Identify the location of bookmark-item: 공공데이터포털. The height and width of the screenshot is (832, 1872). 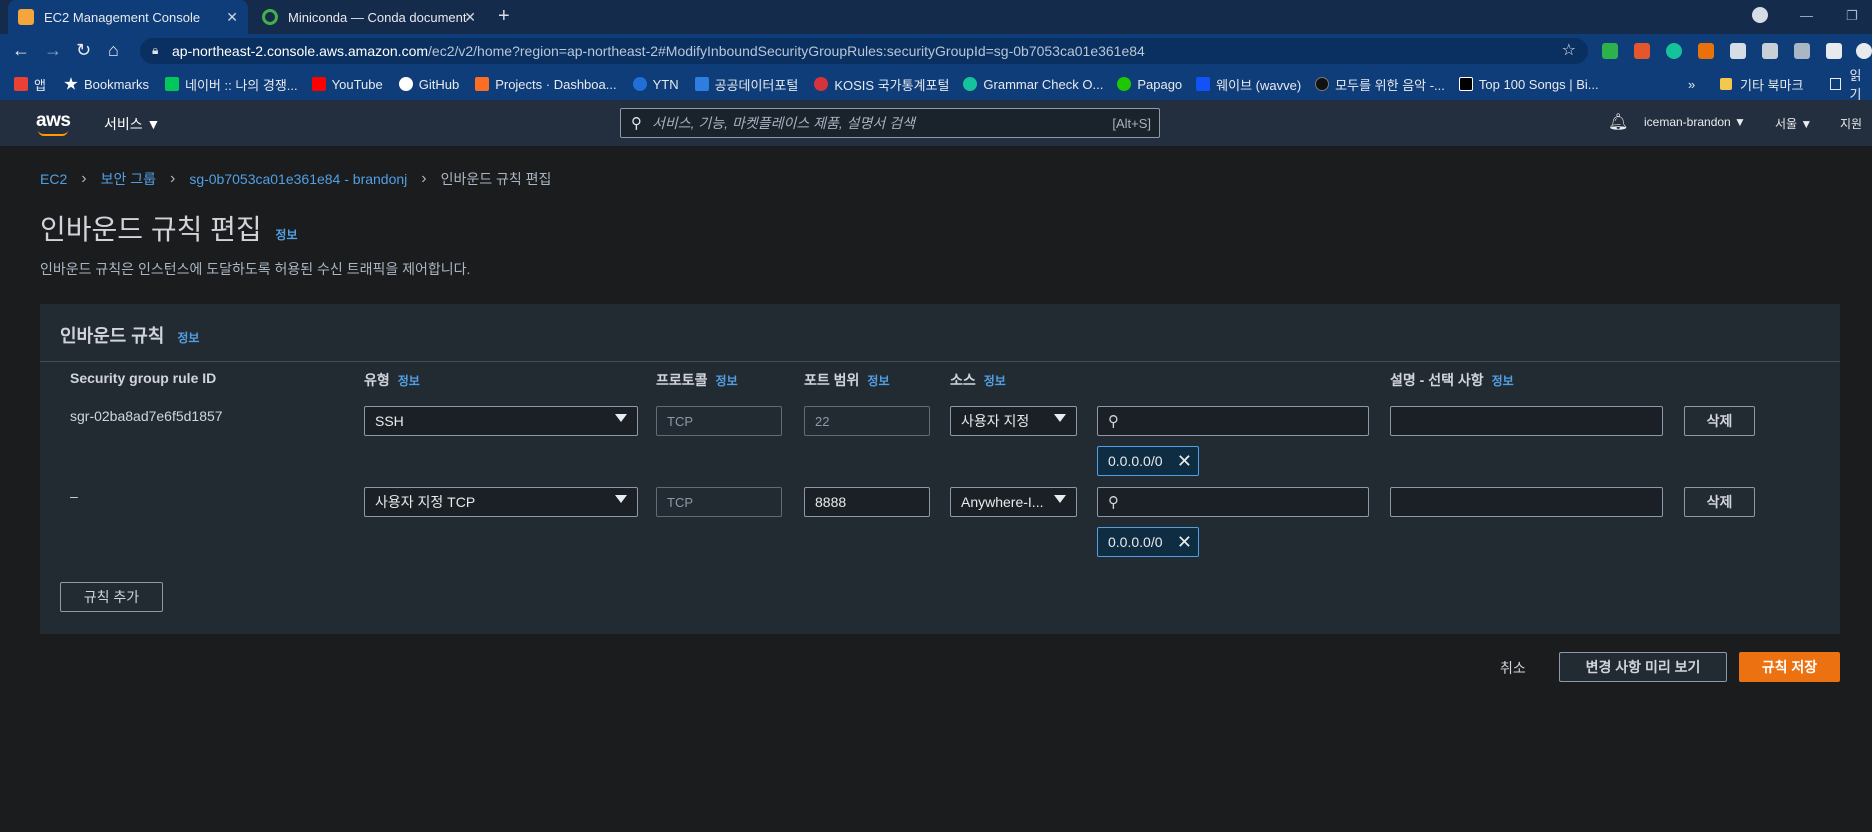
(746, 84).